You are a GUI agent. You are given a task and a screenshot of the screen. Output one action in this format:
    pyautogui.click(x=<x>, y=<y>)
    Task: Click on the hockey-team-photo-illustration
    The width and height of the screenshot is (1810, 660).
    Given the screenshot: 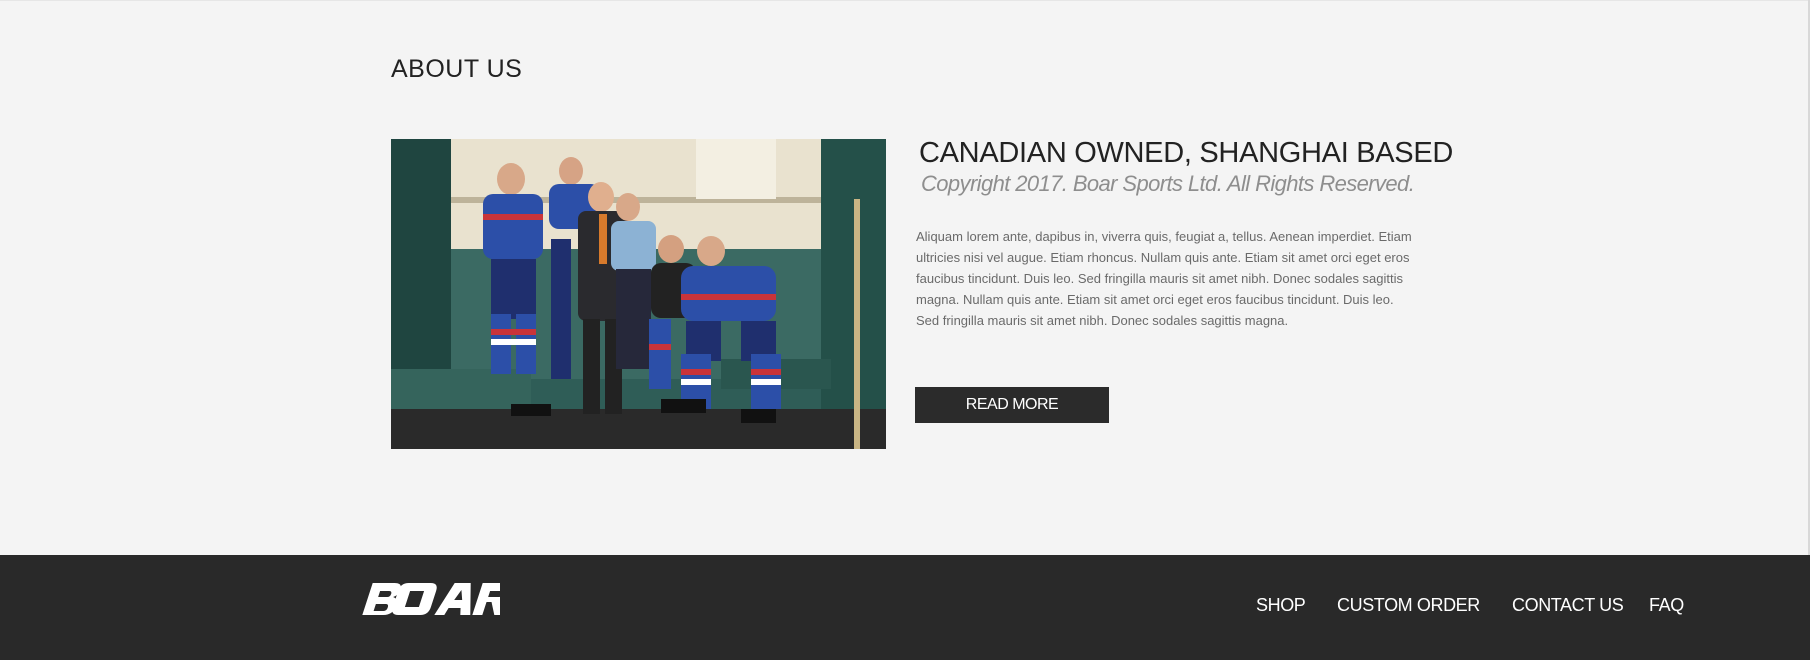 What is the action you would take?
    pyautogui.click(x=638, y=294)
    